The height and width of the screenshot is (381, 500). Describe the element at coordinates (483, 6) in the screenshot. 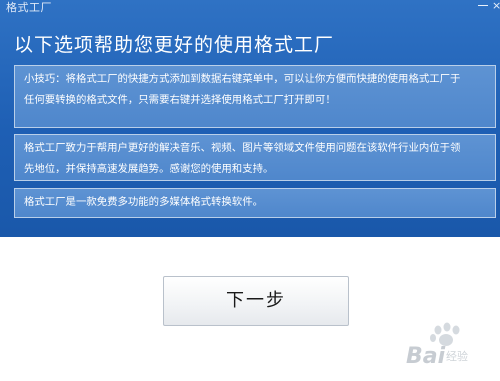

I see `minimize-button` at that location.